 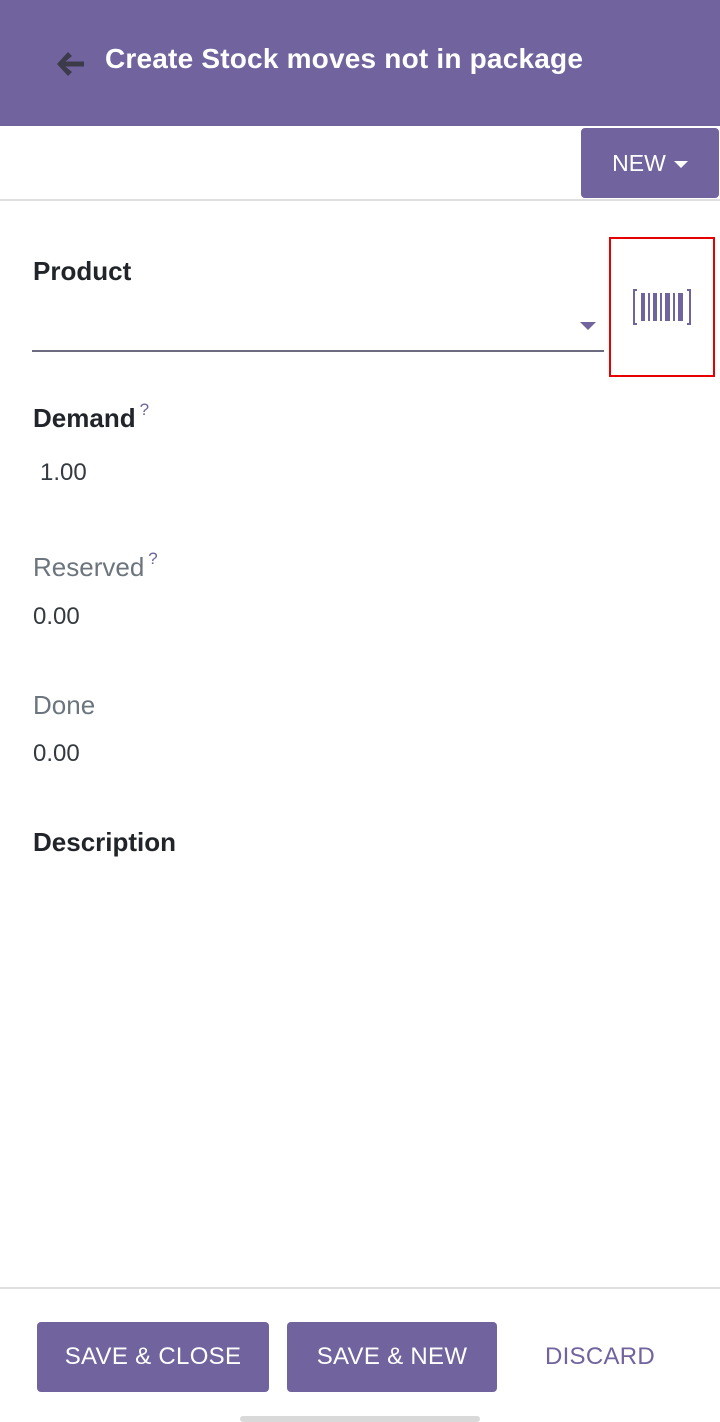 I want to click on product-label: Product, so click(x=82, y=271).